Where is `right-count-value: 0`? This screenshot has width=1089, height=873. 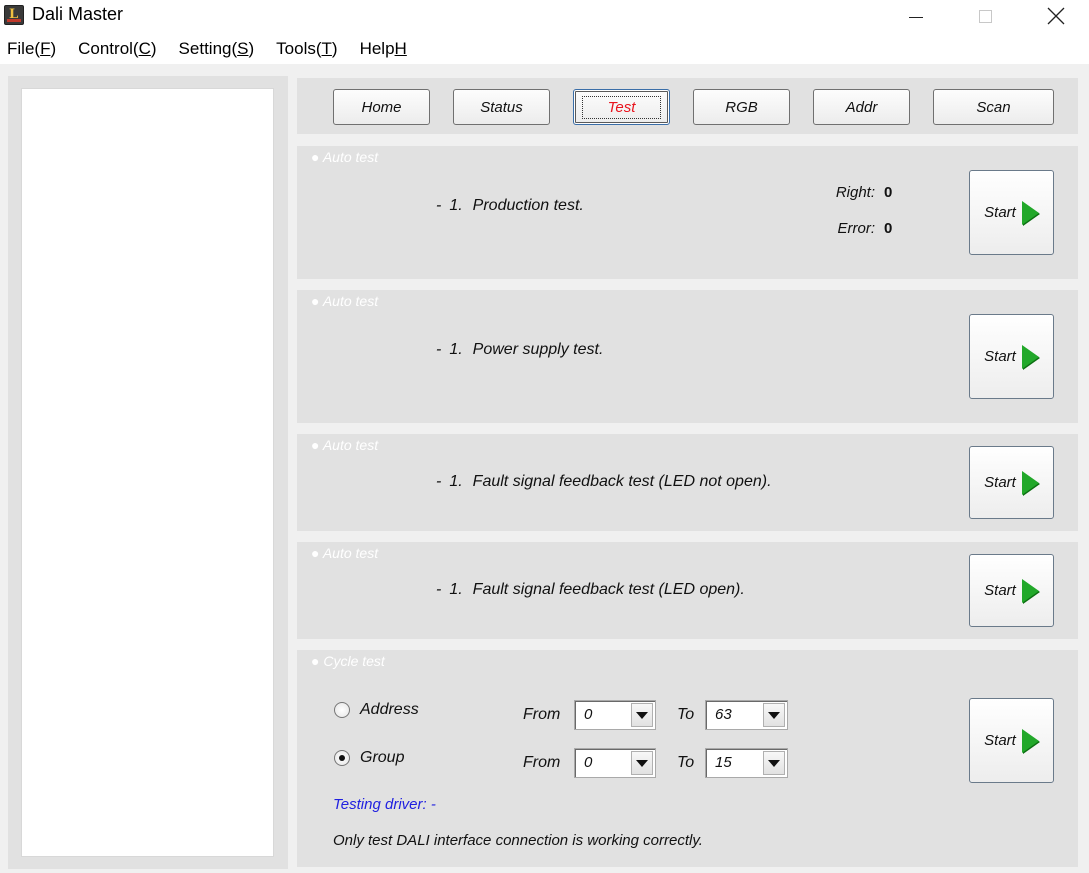 right-count-value: 0 is located at coordinates (888, 192).